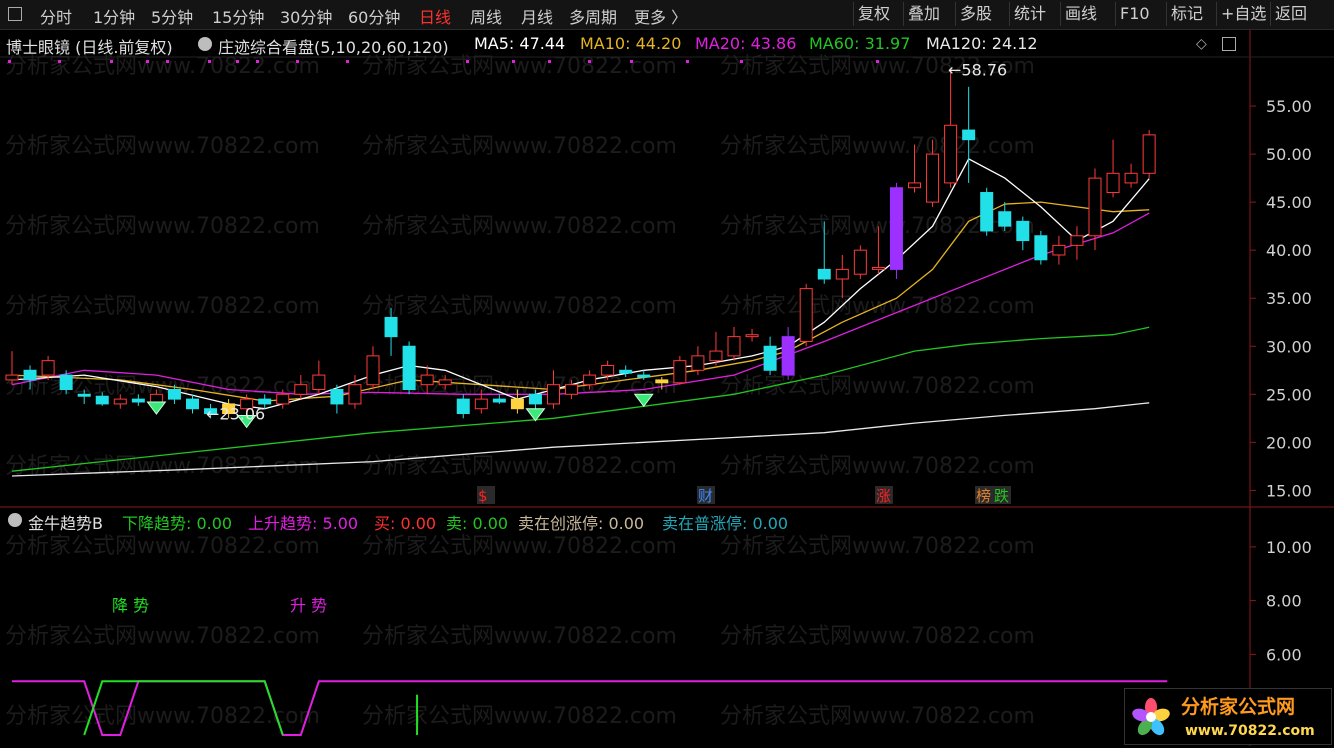 This screenshot has width=1334, height=748. What do you see at coordinates (1186, 14) in the screenshot?
I see `toolbar-button-6: 标记` at bounding box center [1186, 14].